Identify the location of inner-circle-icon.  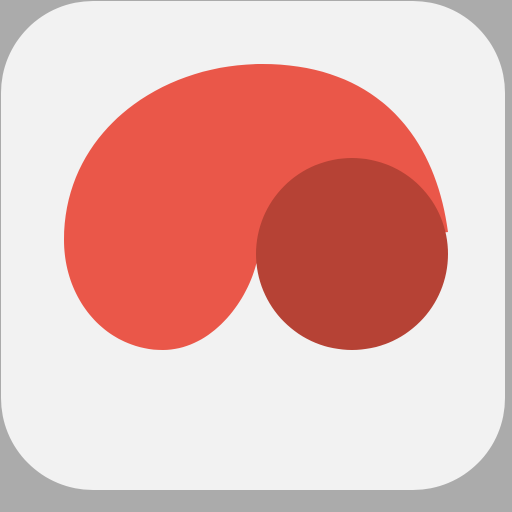
(352, 254).